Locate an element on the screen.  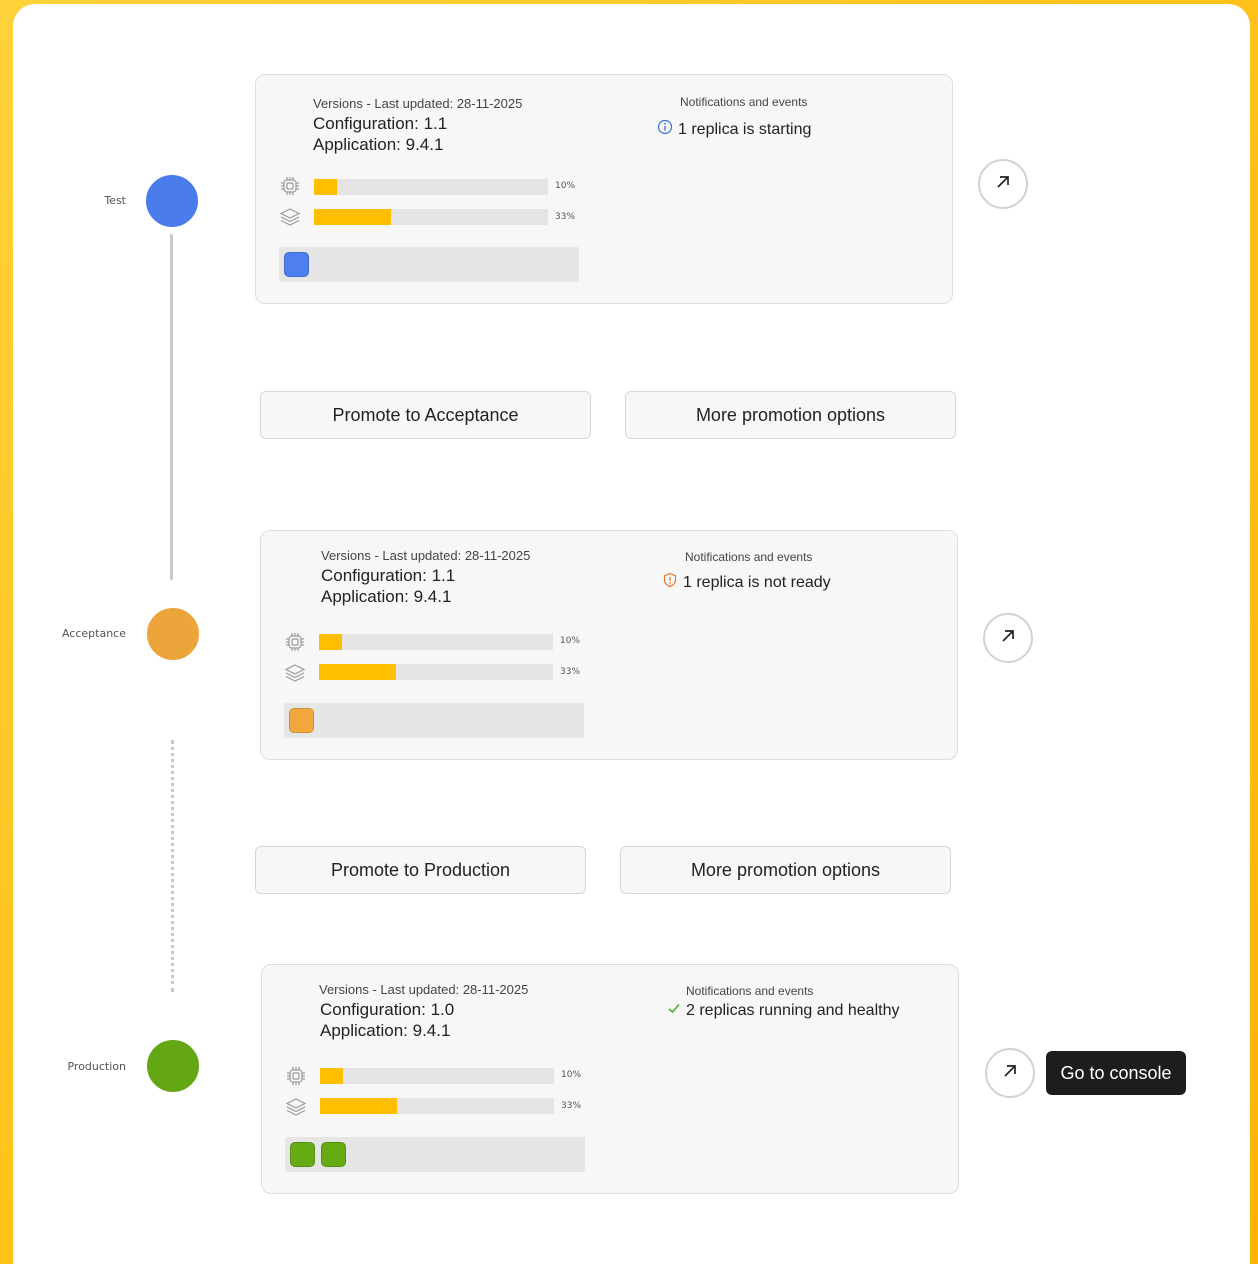
notification-text: 1 replica is not ready is located at coordinates (757, 582).